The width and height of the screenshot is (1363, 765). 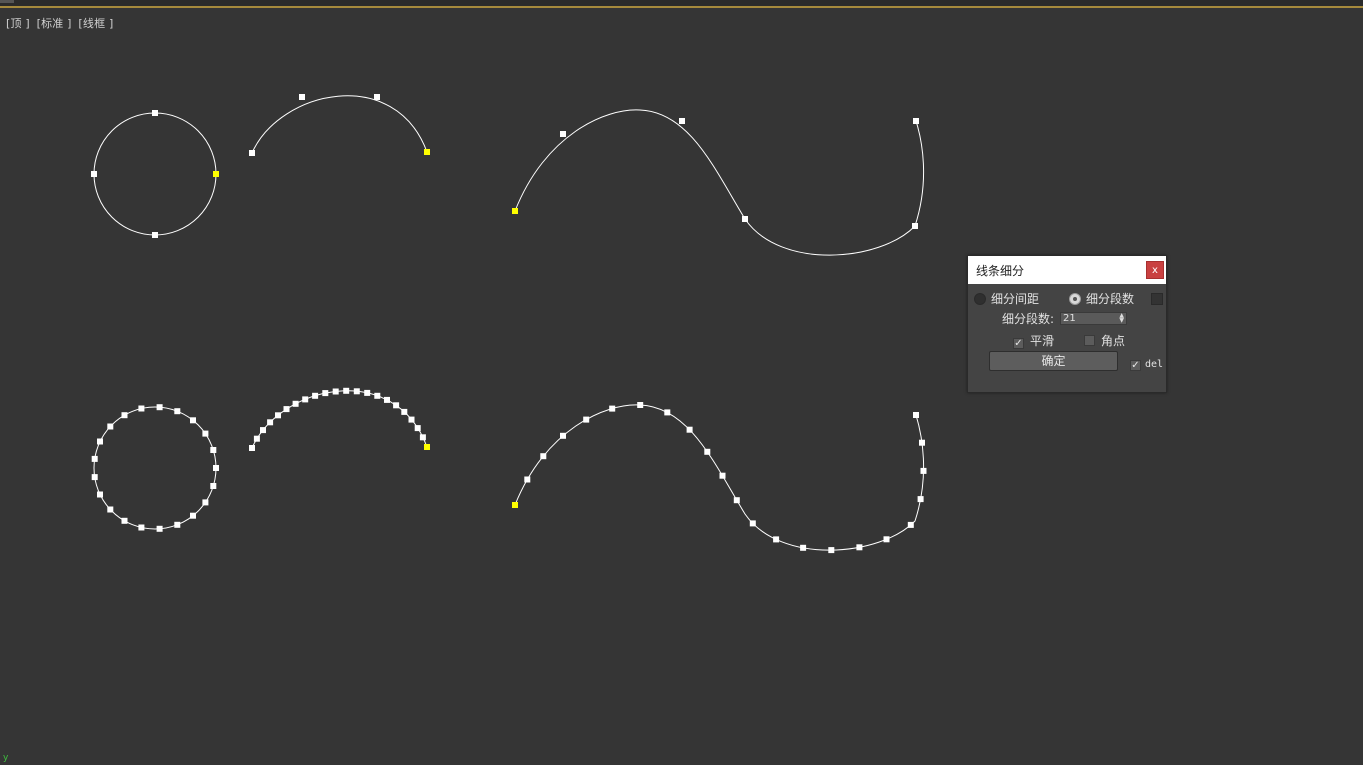 I want to click on spinner-arrows-icon: ▲ ▼, so click(x=1121, y=318).